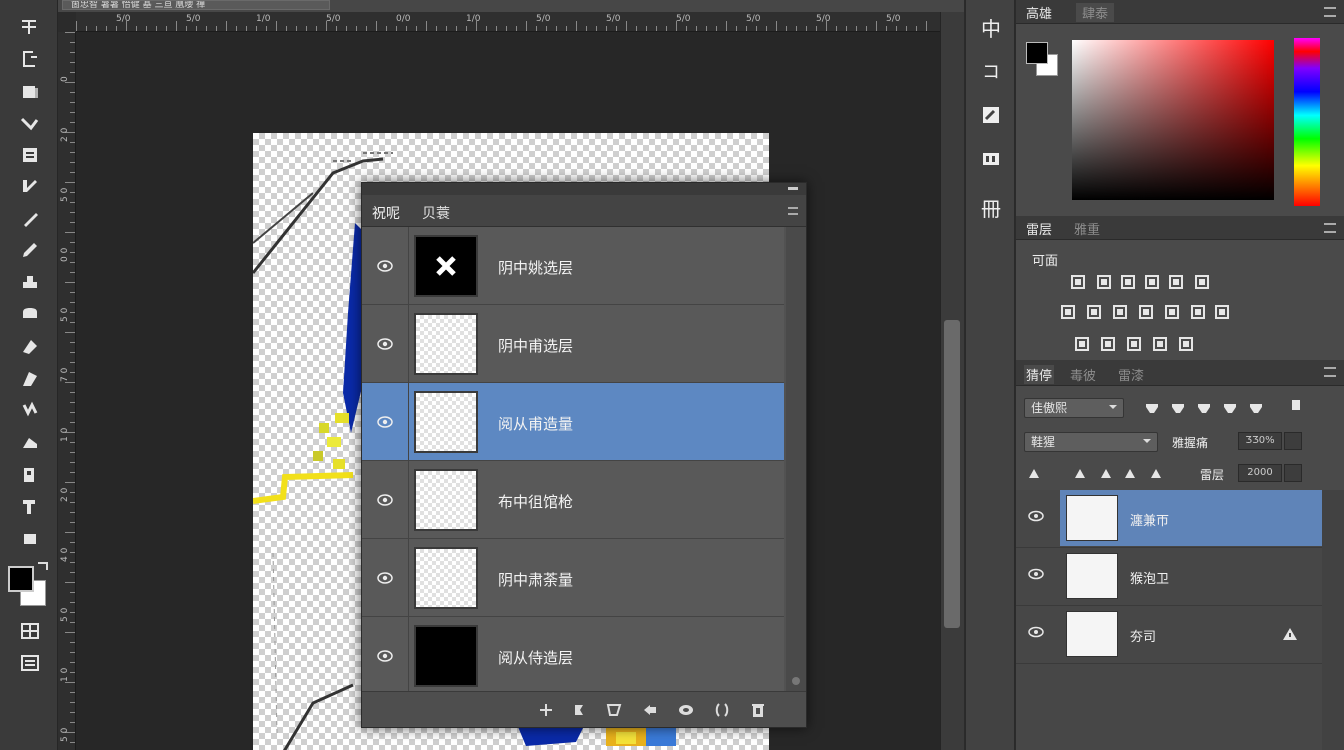 Image resolution: width=1344 pixels, height=750 pixels. Describe the element at coordinates (1083, 344) in the screenshot. I see `threshold-adjustment-icon` at that location.